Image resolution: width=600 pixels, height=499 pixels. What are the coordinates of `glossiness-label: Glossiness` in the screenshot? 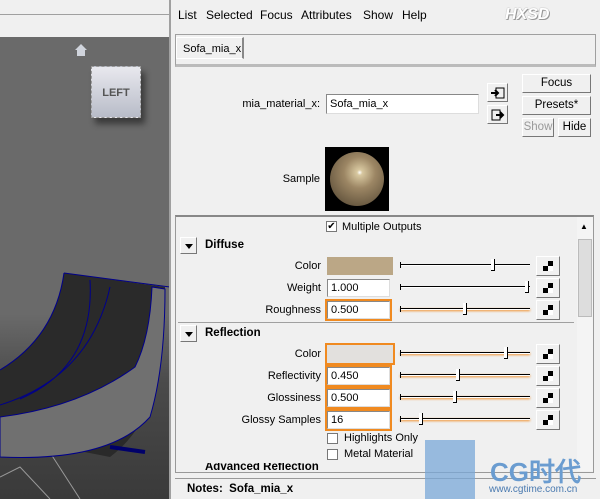 It's located at (294, 398).